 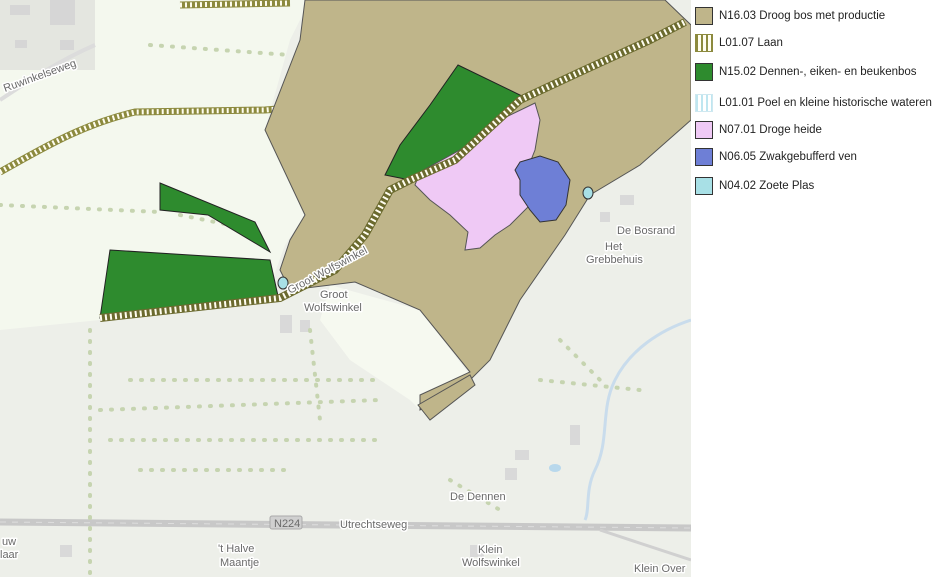 I want to click on legend-item-droge-heide: N07.01 Droge heide, so click(x=758, y=130).